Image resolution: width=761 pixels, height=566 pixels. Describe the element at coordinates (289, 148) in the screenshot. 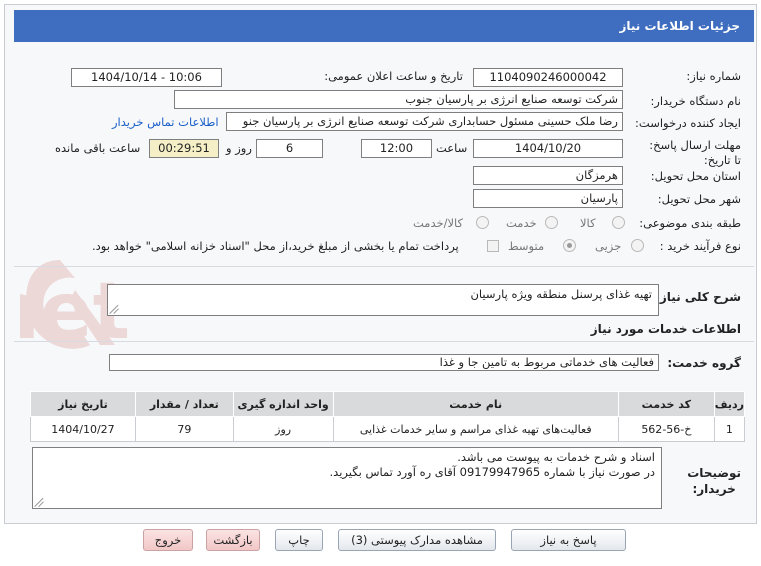

I see `days-field: 6` at that location.